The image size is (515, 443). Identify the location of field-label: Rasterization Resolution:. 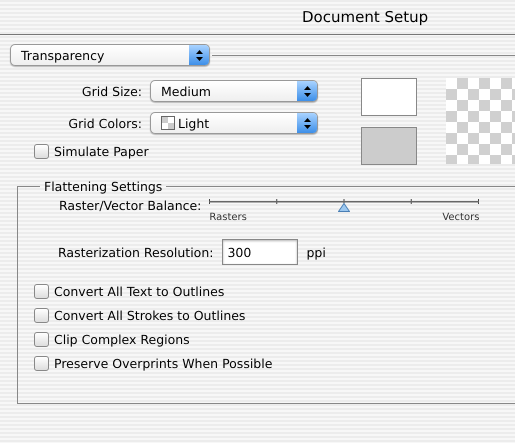
(136, 252).